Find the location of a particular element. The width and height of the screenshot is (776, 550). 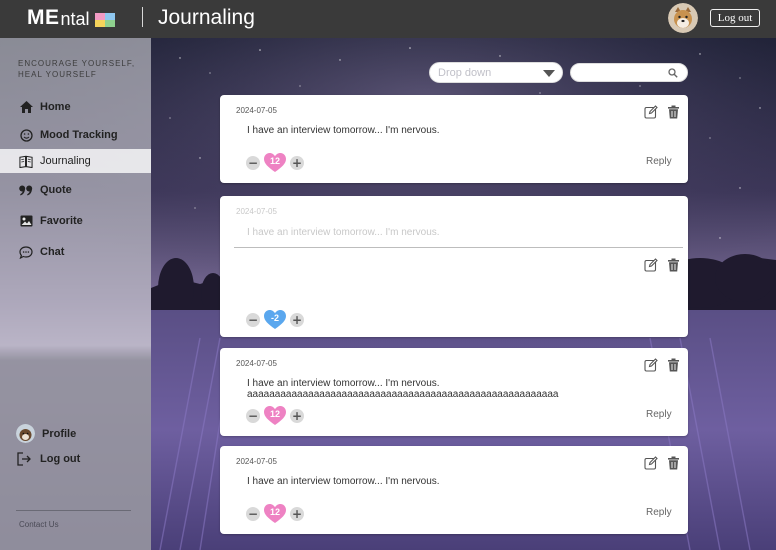

sidebar-item-journaling: Journaling is located at coordinates (75, 161).